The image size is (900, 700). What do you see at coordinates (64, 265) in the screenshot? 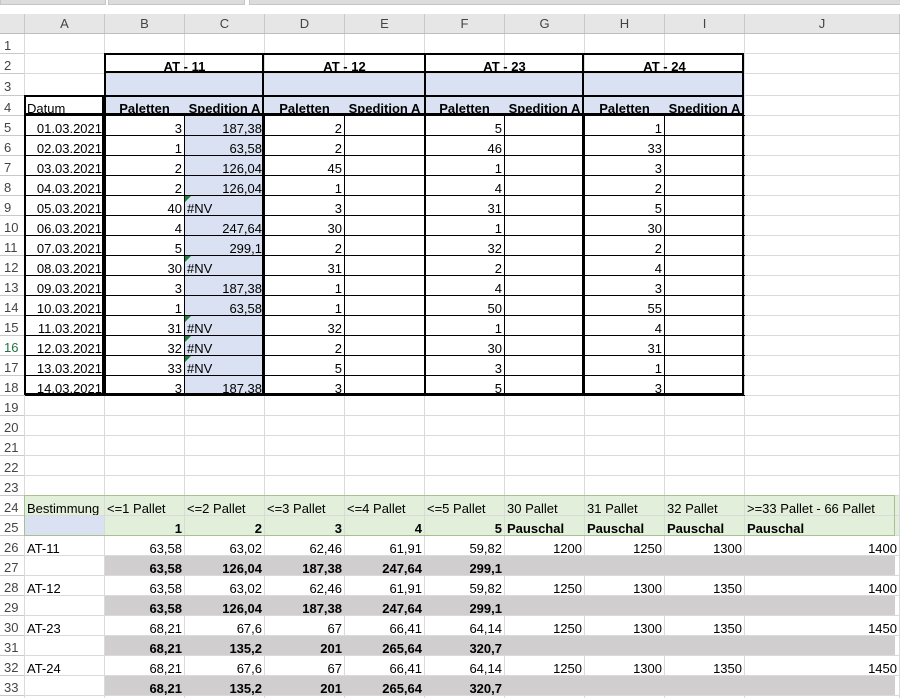
I see `date-cell: 08.03.2021` at bounding box center [64, 265].